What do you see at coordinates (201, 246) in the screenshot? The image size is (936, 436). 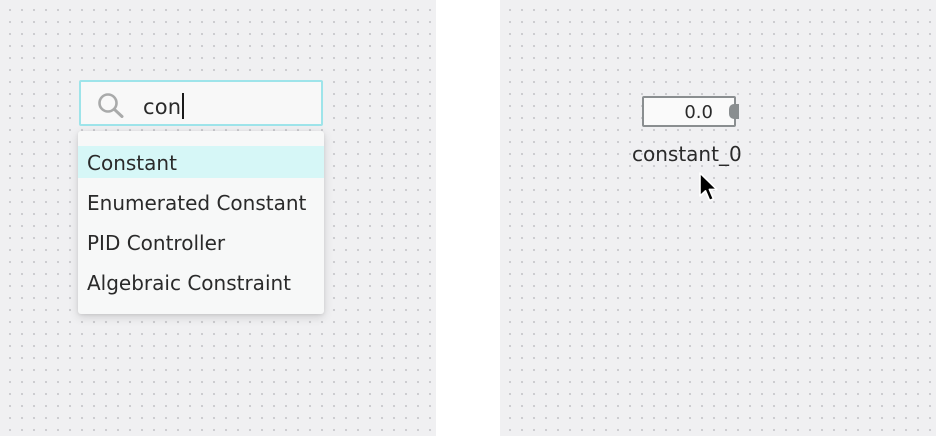 I see `result-item-pid-controller: PID Controller` at bounding box center [201, 246].